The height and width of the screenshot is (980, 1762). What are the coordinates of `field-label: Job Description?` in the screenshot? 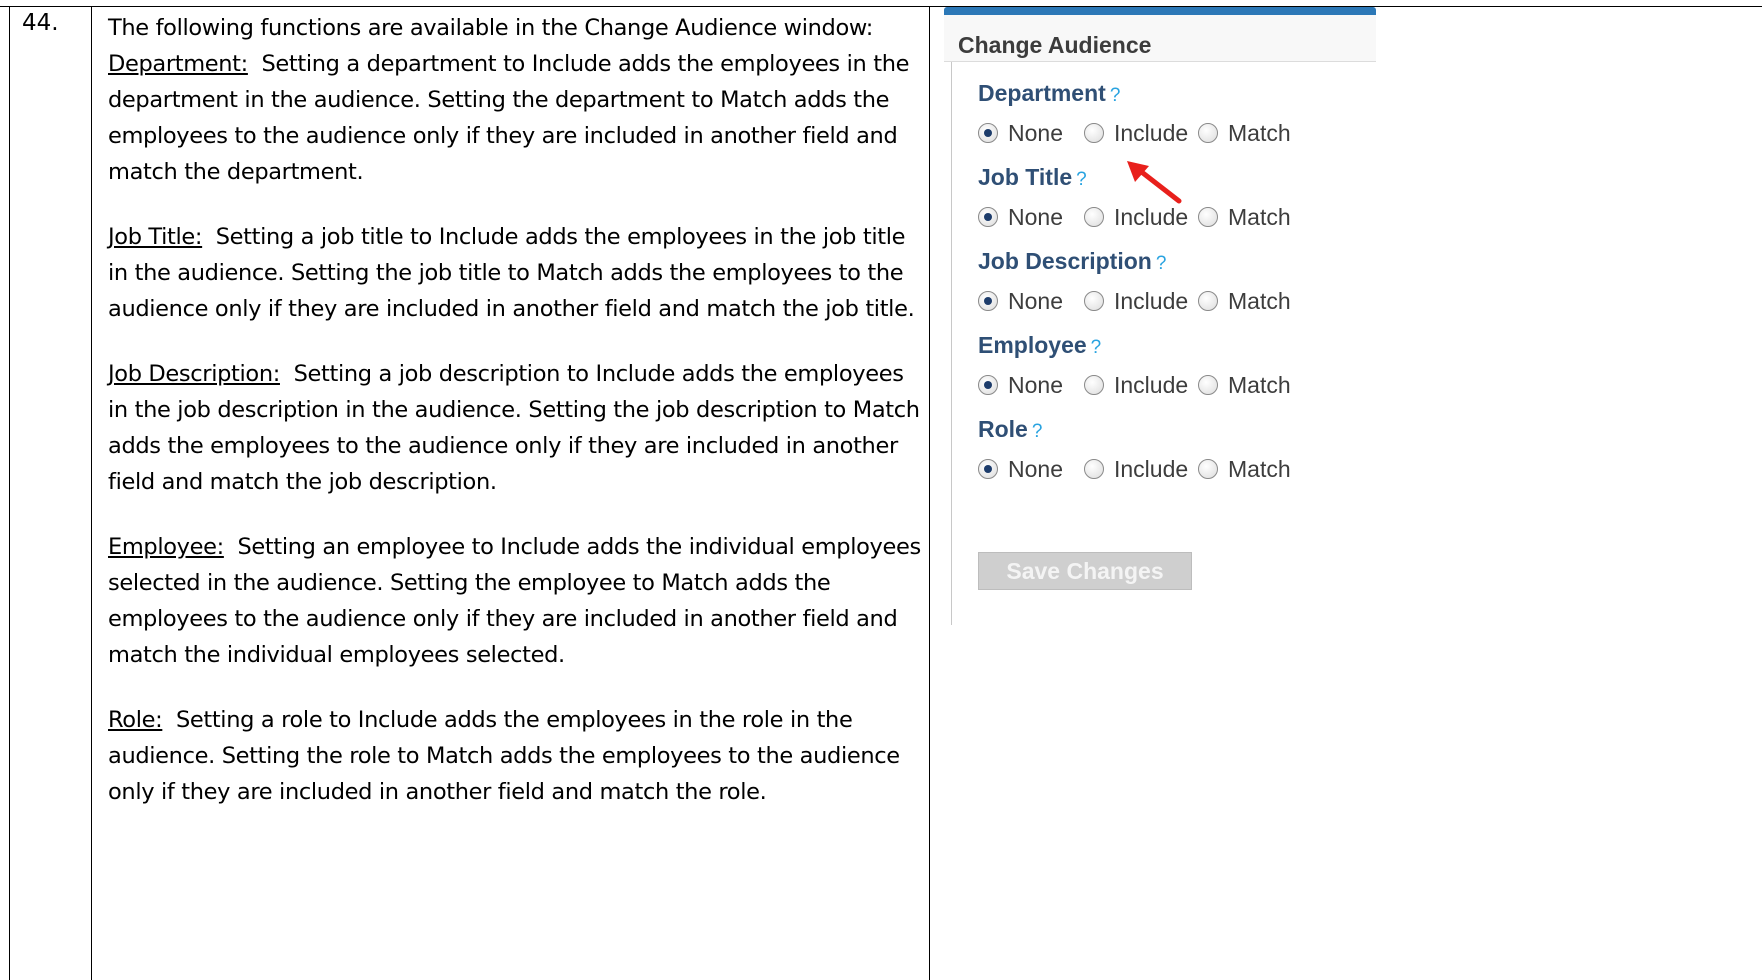 It's located at (1072, 261).